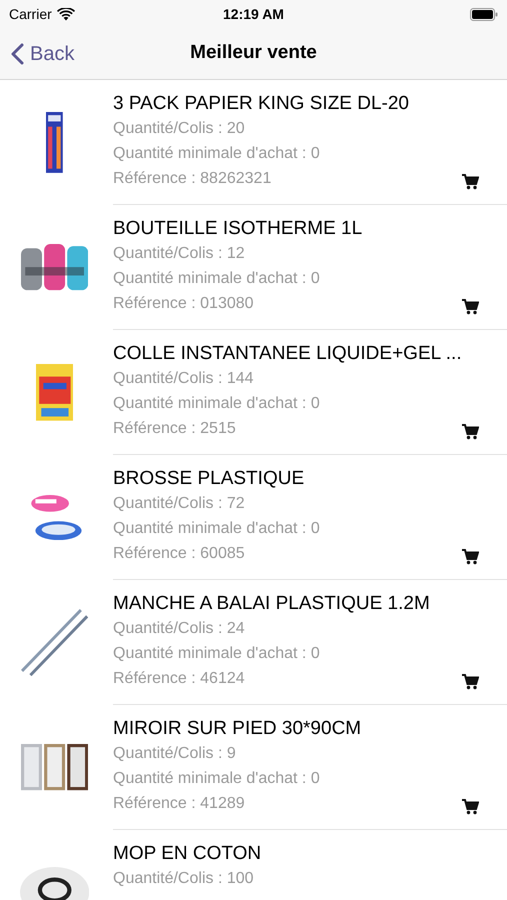 The image size is (507, 900). Describe the element at coordinates (187, 854) in the screenshot. I see `product-name: MOP EN COTON` at that location.